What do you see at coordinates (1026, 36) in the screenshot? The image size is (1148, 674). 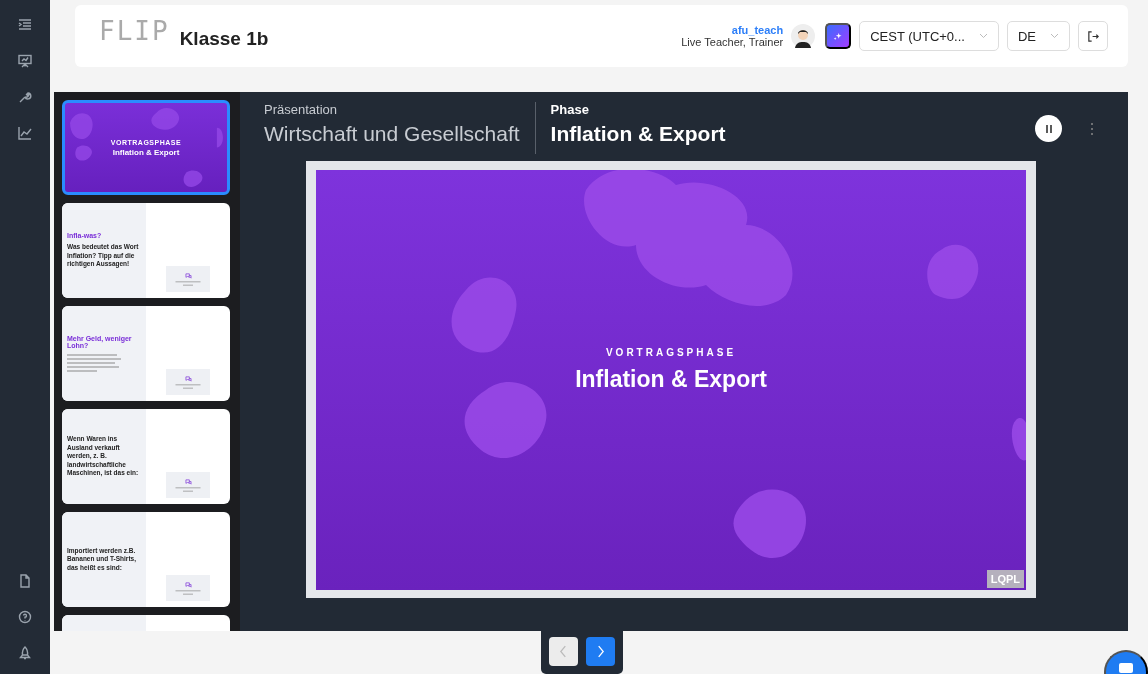 I see `language-value: DE` at bounding box center [1026, 36].